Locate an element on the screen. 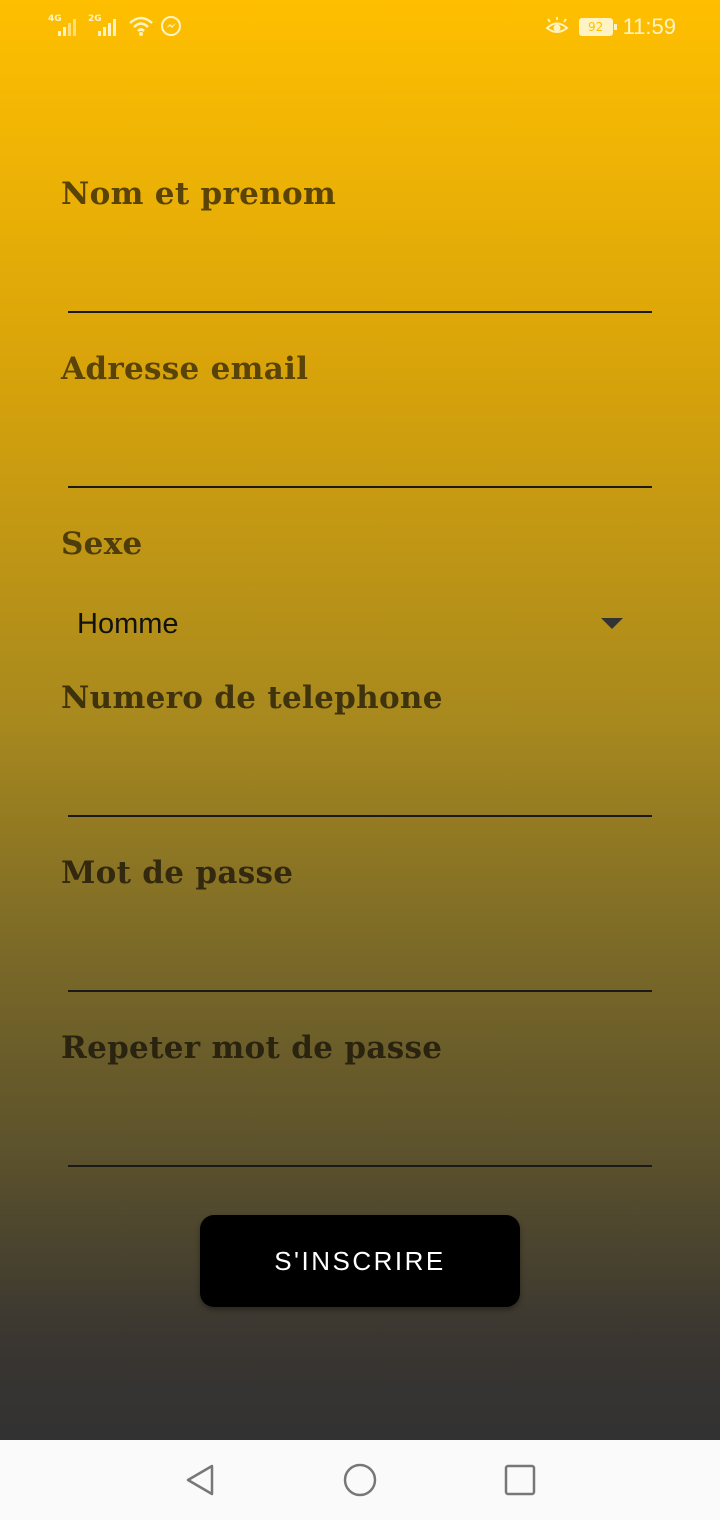 Image resolution: width=720 pixels, height=1520 pixels. status-right: 92 11:59 is located at coordinates (610, 27).